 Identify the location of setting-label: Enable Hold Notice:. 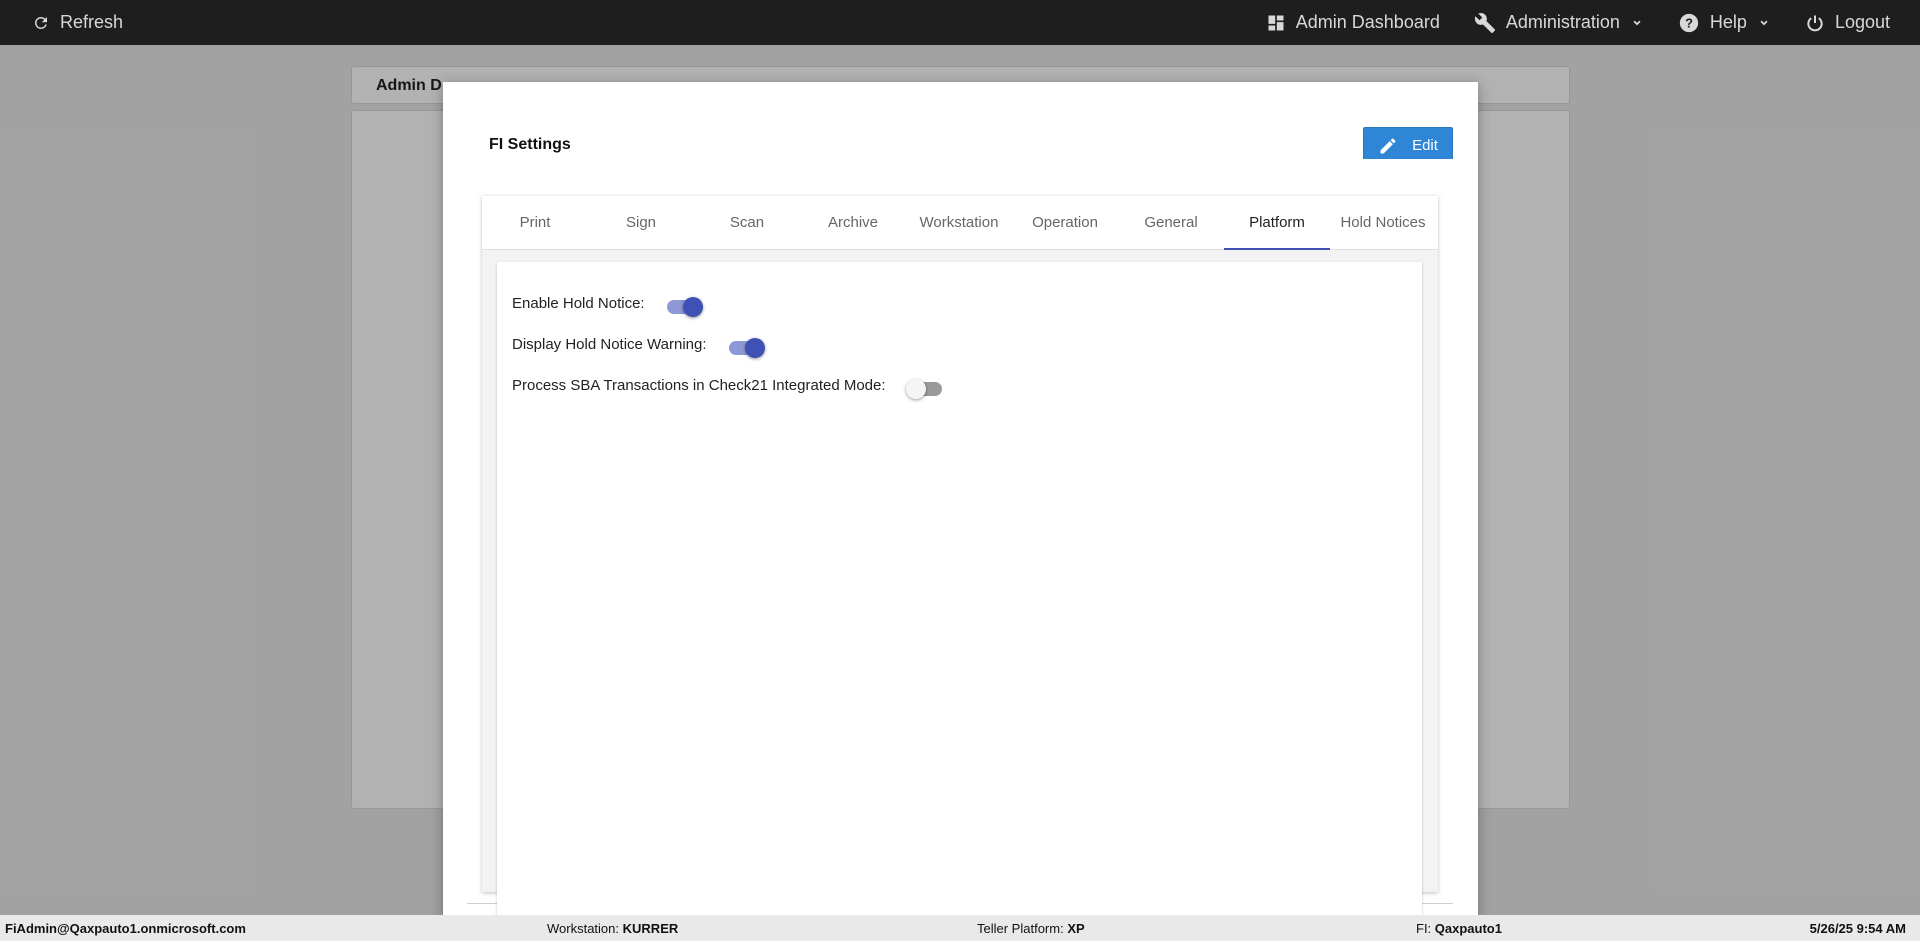
(578, 303).